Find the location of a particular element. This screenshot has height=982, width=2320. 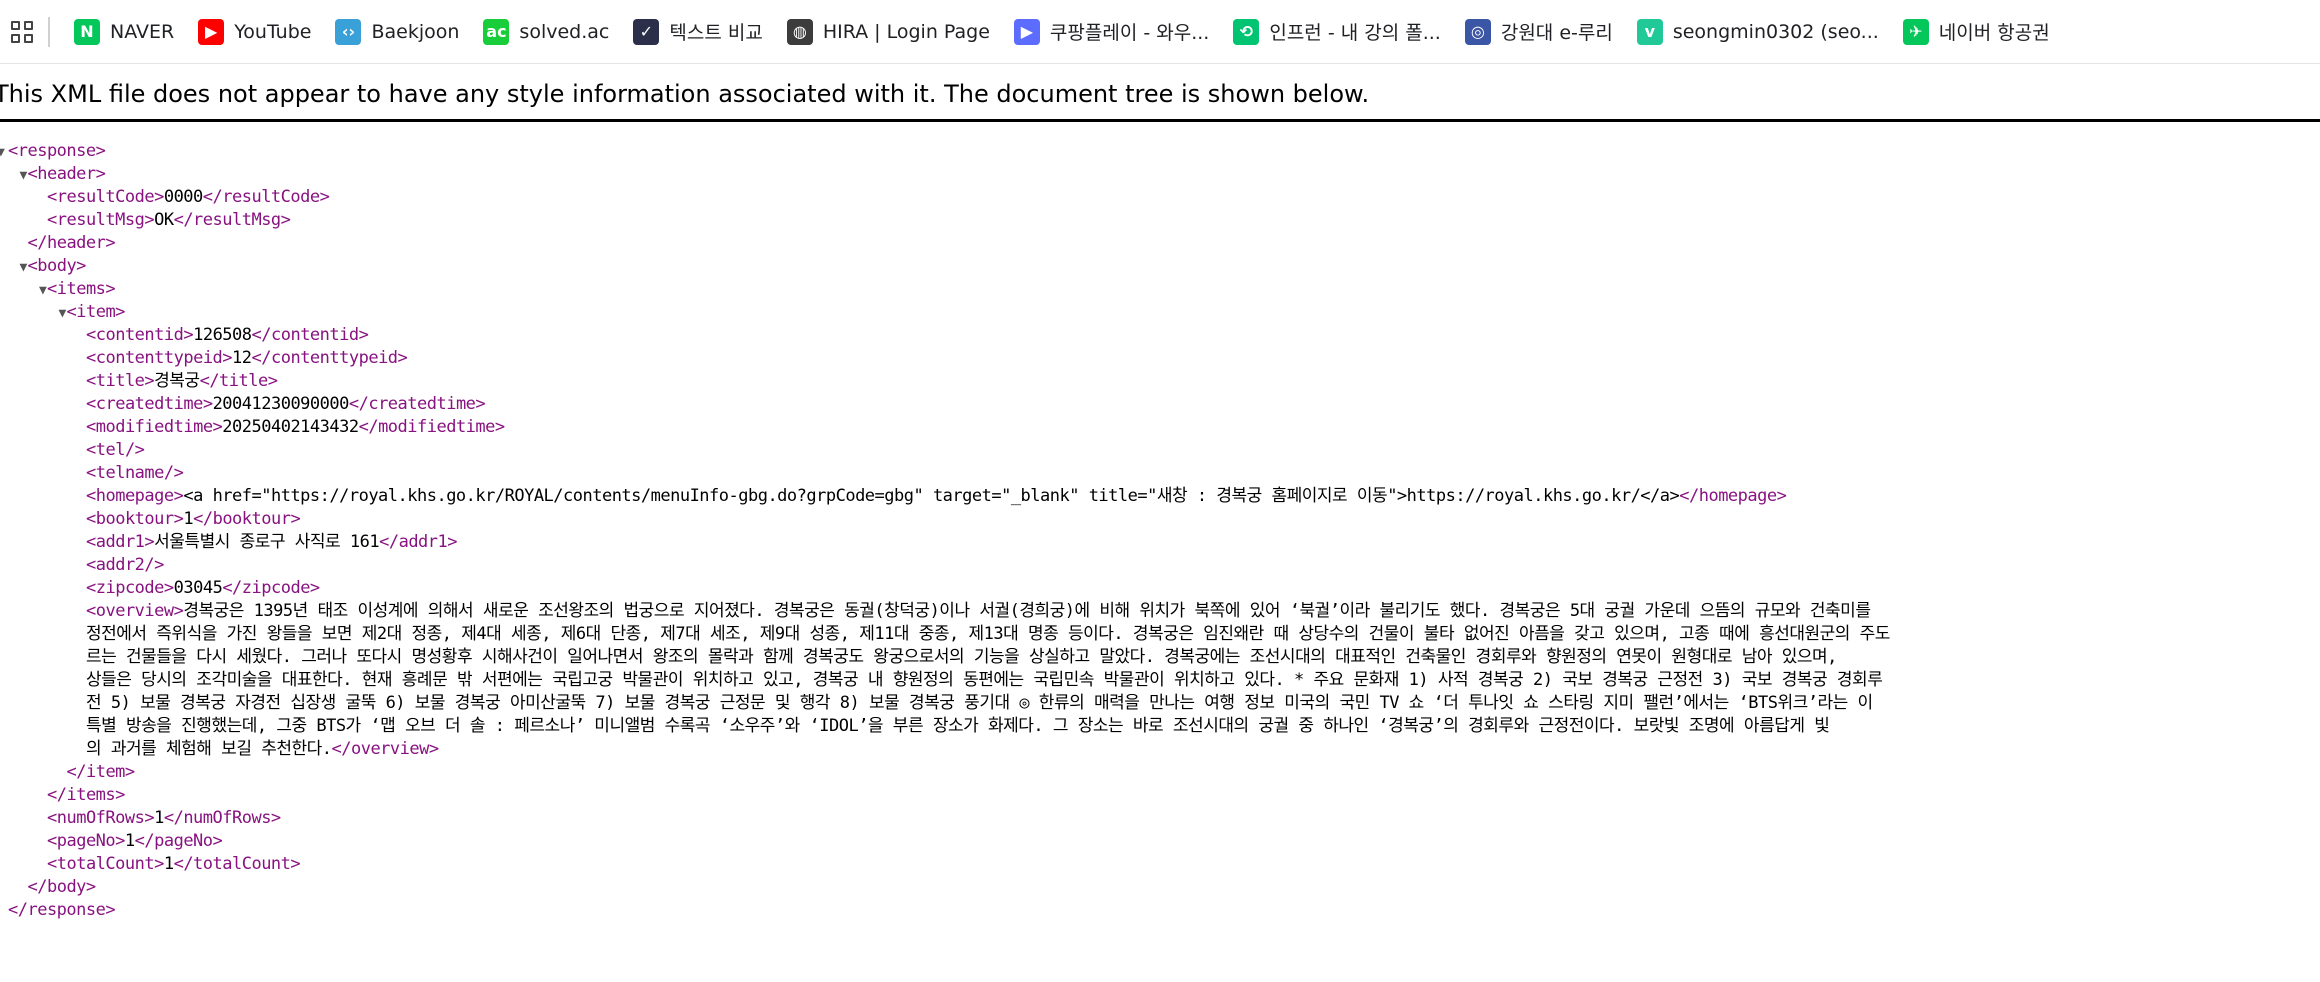

xml-text-node: 의 과거를 체험해 보길 추천한다. is located at coordinates (209, 749).